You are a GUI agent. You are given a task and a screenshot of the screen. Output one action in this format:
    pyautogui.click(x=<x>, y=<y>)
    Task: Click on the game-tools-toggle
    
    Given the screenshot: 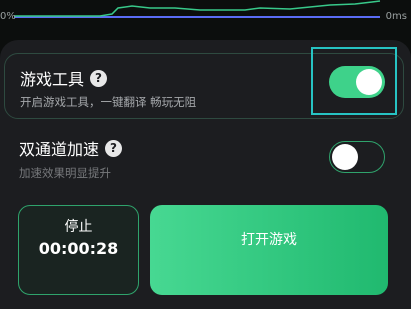 What is the action you would take?
    pyautogui.click(x=357, y=82)
    